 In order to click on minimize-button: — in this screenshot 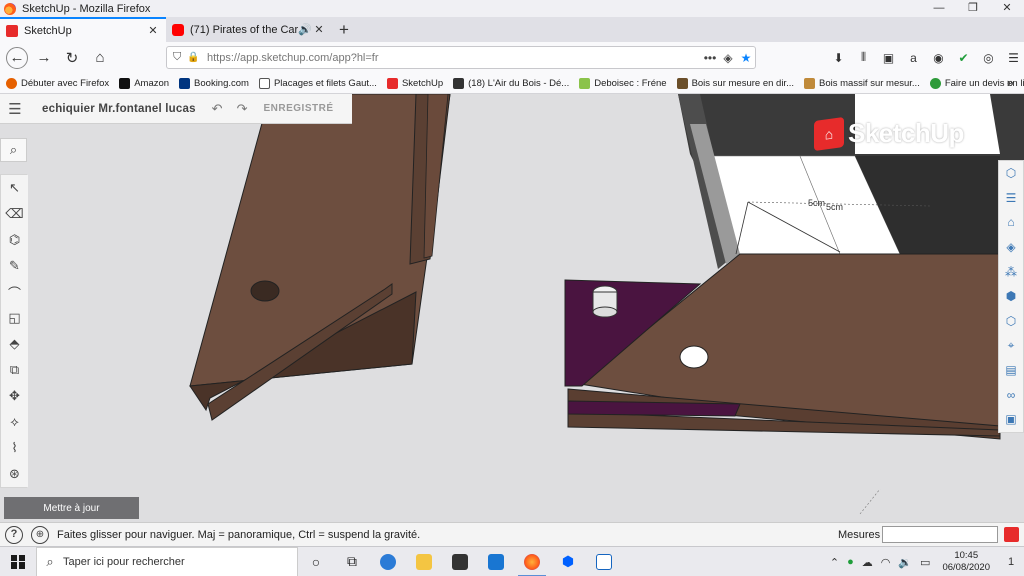, I will do `click(939, 8)`.